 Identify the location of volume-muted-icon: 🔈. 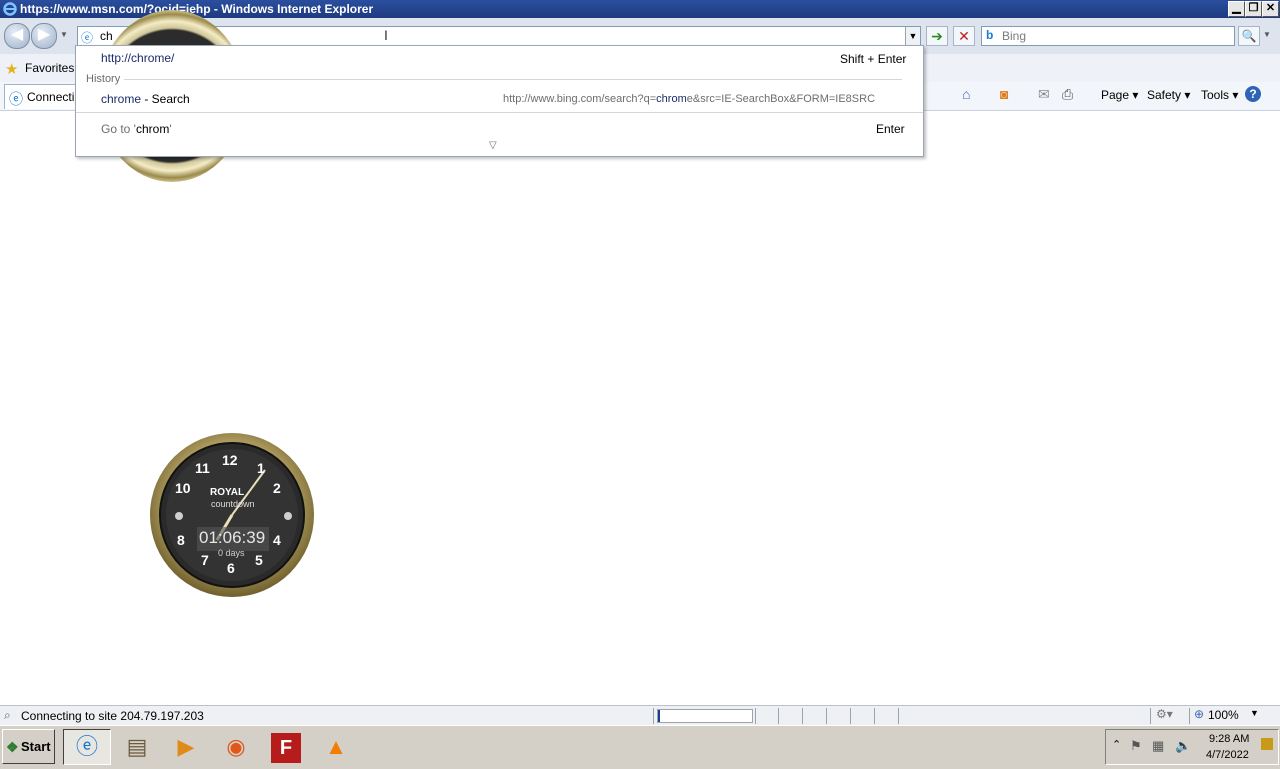
(1183, 746).